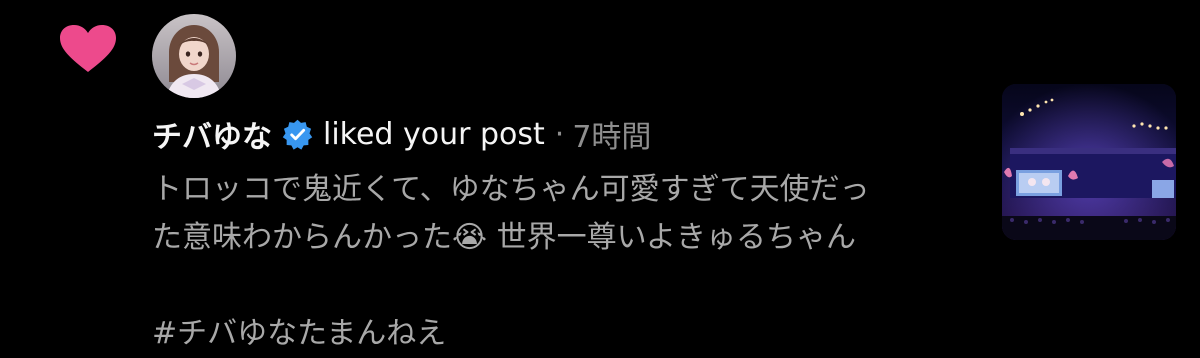  Describe the element at coordinates (212, 134) in the screenshot. I see `username-link: チバゆな` at that location.